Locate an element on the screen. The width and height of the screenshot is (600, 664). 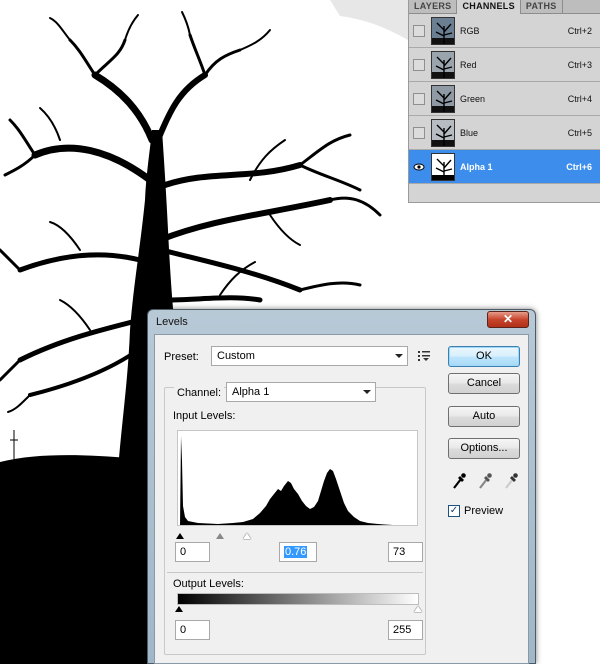
input-black-field: 0 is located at coordinates (192, 552).